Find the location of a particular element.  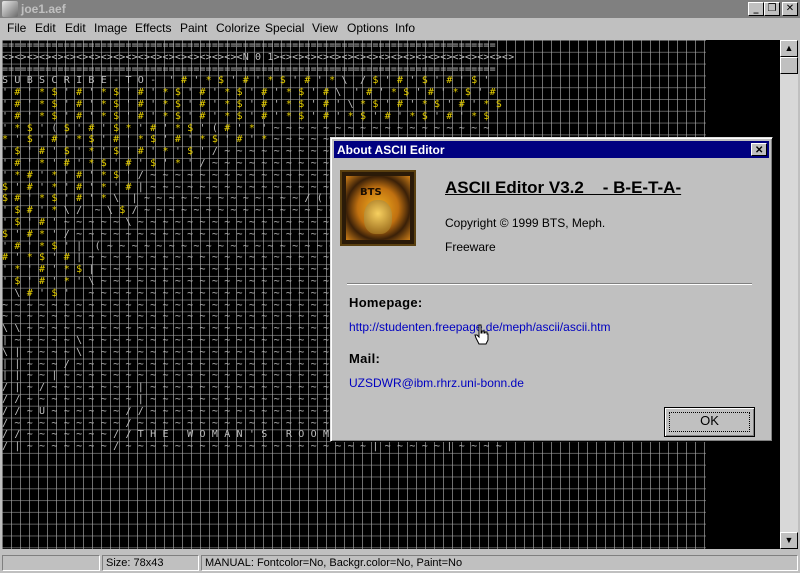

arrow-up-icon: ▲ is located at coordinates (789, 48).